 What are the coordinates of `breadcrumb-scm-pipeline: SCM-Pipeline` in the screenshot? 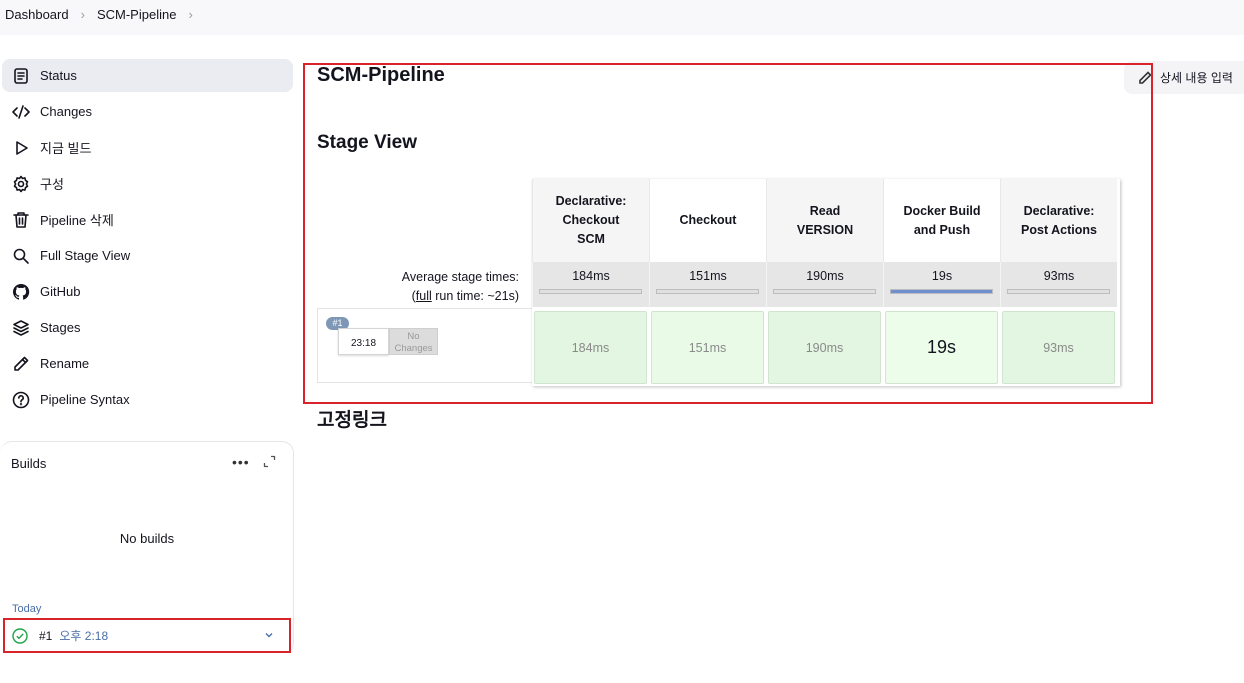 It's located at (136, 14).